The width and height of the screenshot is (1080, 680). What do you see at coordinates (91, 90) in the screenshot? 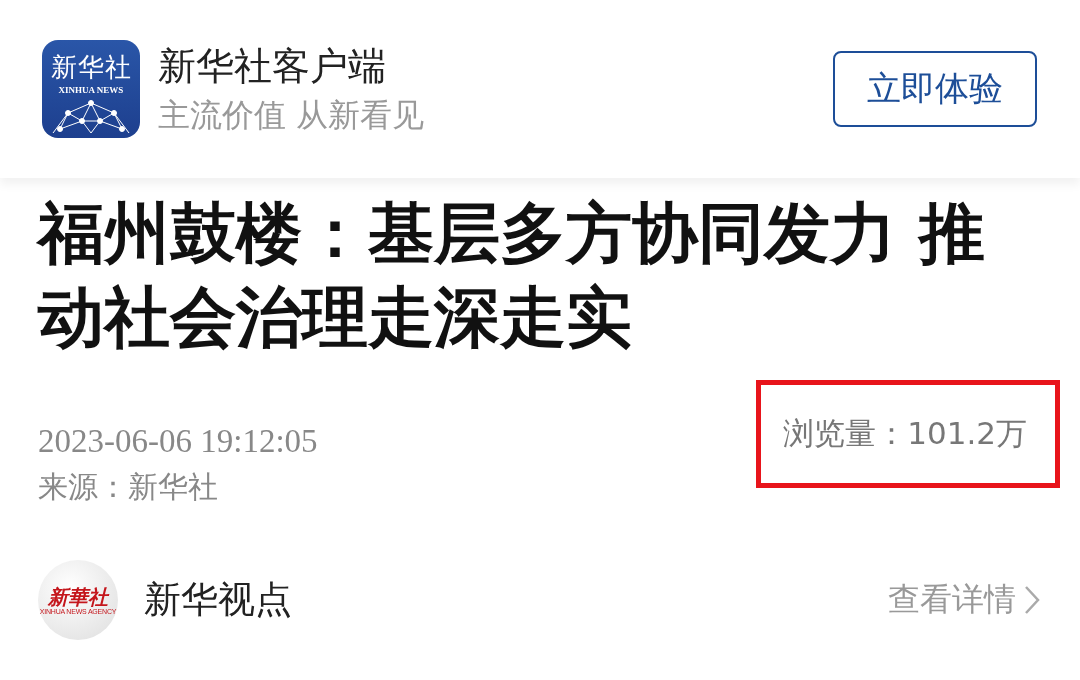
I see `logo-subtext: XINHUA NEWS` at bounding box center [91, 90].